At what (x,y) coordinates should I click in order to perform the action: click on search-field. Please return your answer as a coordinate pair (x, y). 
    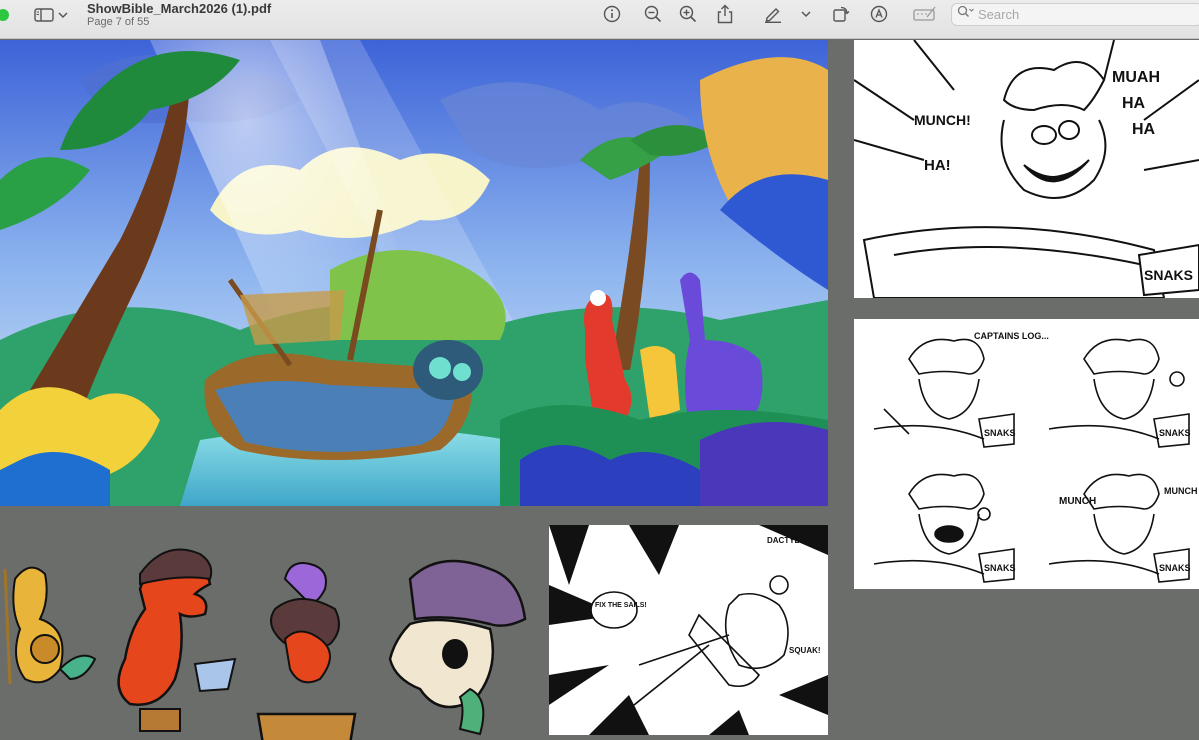
    Looking at the image, I should click on (1075, 14).